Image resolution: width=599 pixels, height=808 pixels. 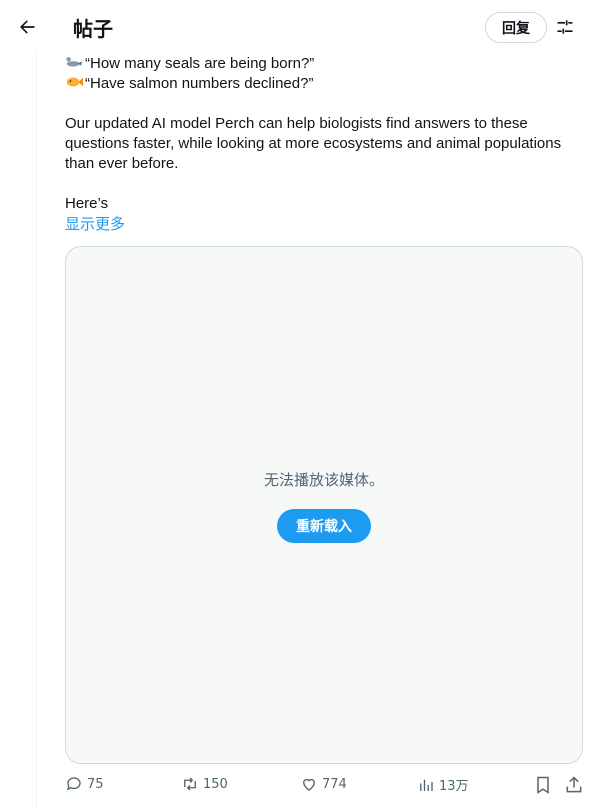 I want to click on post-truncated-text: Here’s, so click(x=87, y=203).